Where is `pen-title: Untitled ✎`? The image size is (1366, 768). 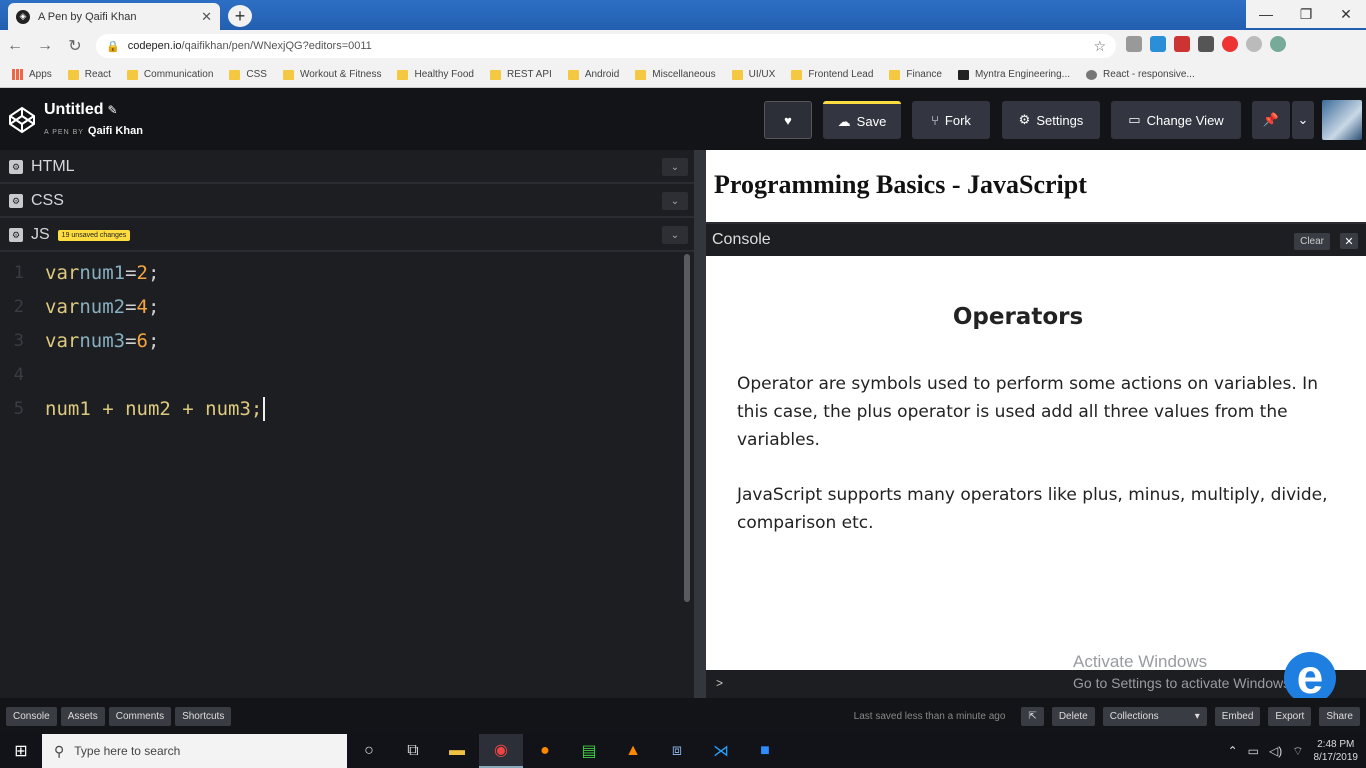 pen-title: Untitled ✎ is located at coordinates (81, 110).